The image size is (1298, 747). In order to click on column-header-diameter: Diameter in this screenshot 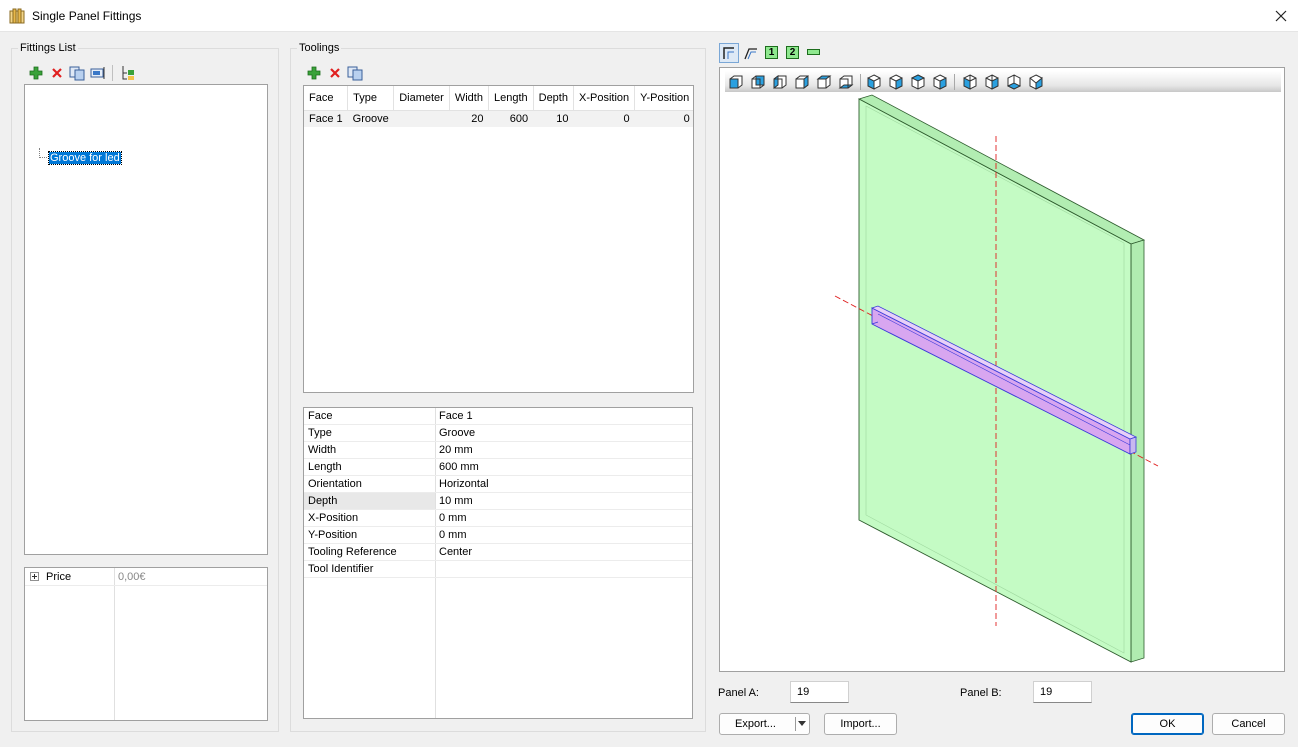, I will do `click(421, 98)`.